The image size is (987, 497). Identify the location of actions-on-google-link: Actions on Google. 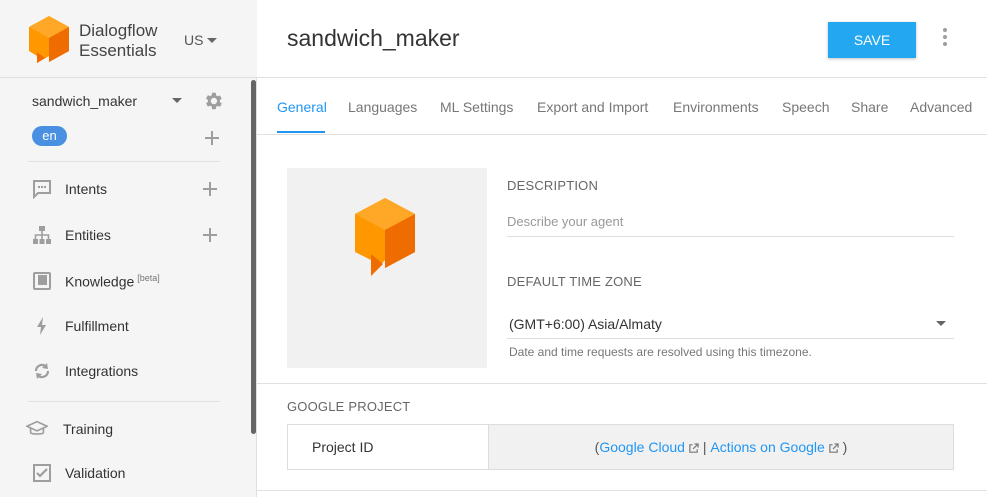
(774, 447).